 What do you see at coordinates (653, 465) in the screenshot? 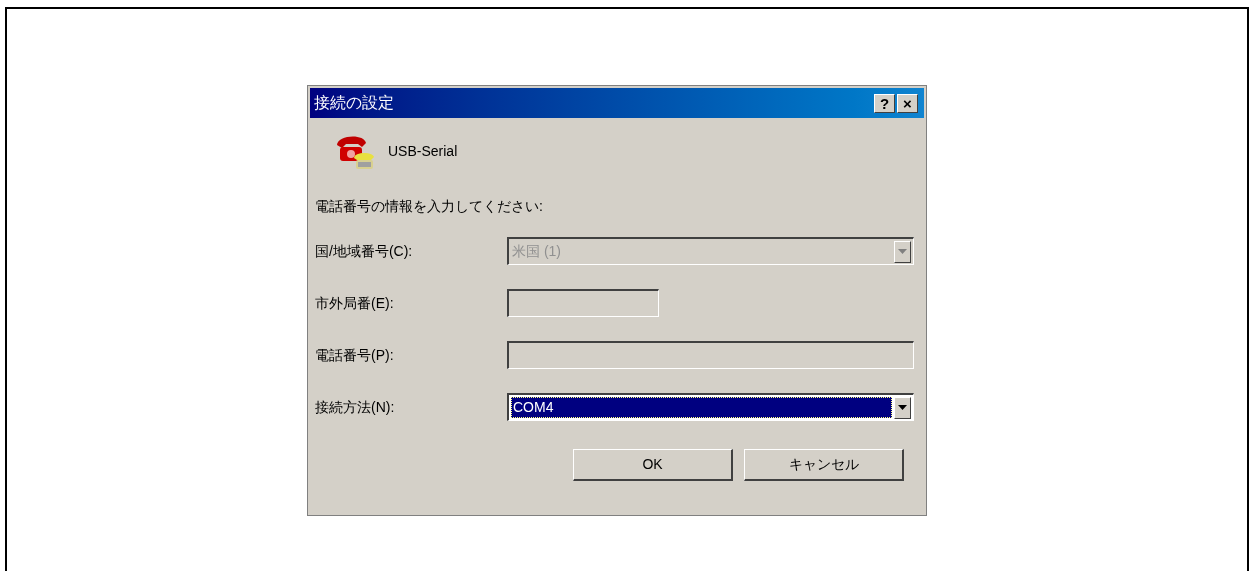
I see `ok-button: OK` at bounding box center [653, 465].